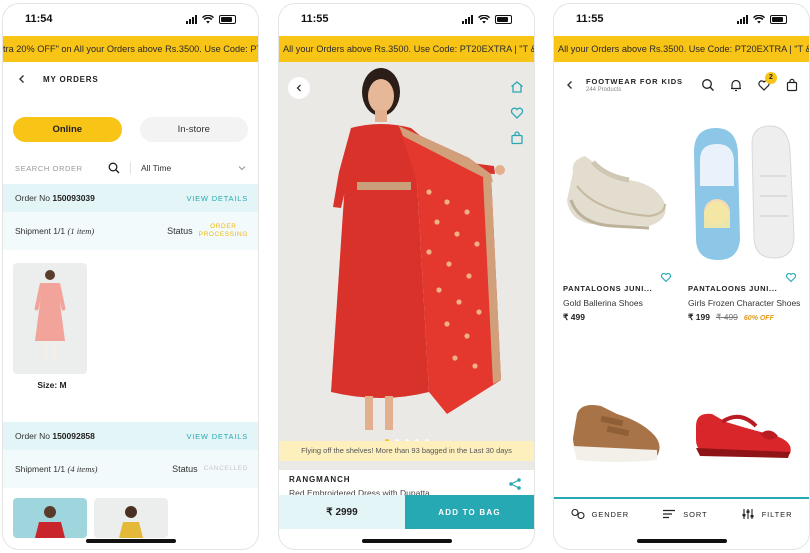 This screenshot has height=553, width=810. I want to click on add-to-bag-button: ADD TO BAG, so click(469, 512).